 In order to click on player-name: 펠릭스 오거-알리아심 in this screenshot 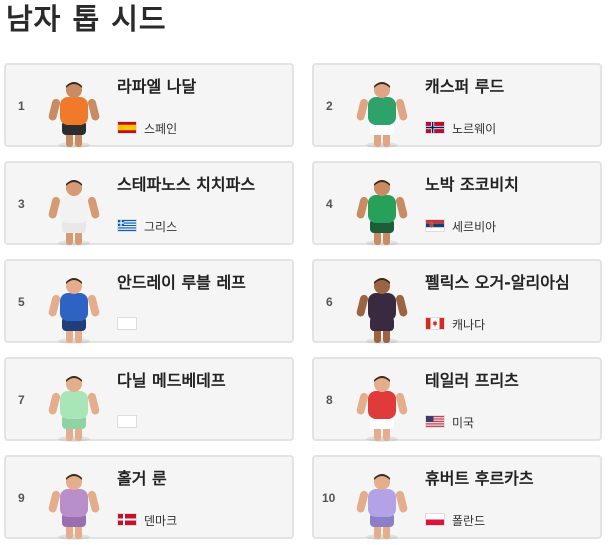, I will do `click(497, 281)`.